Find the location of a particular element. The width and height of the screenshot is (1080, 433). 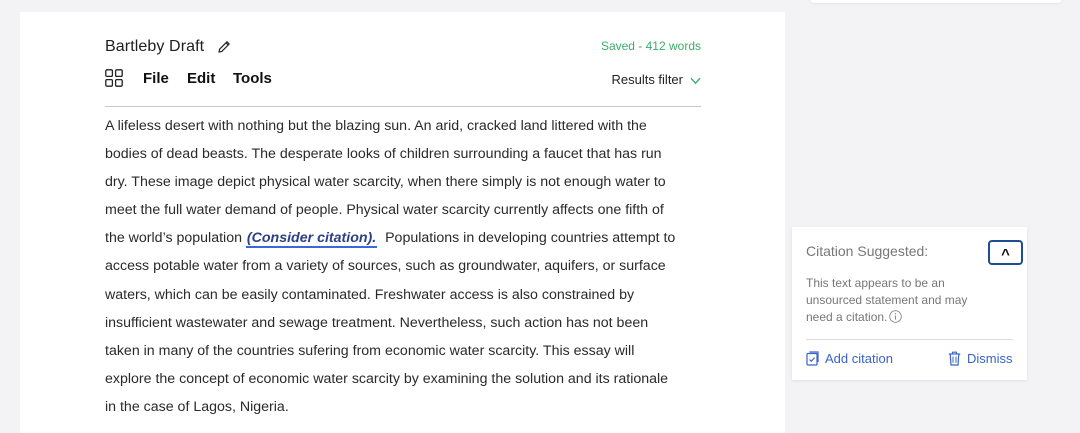

trash-icon is located at coordinates (954, 358).